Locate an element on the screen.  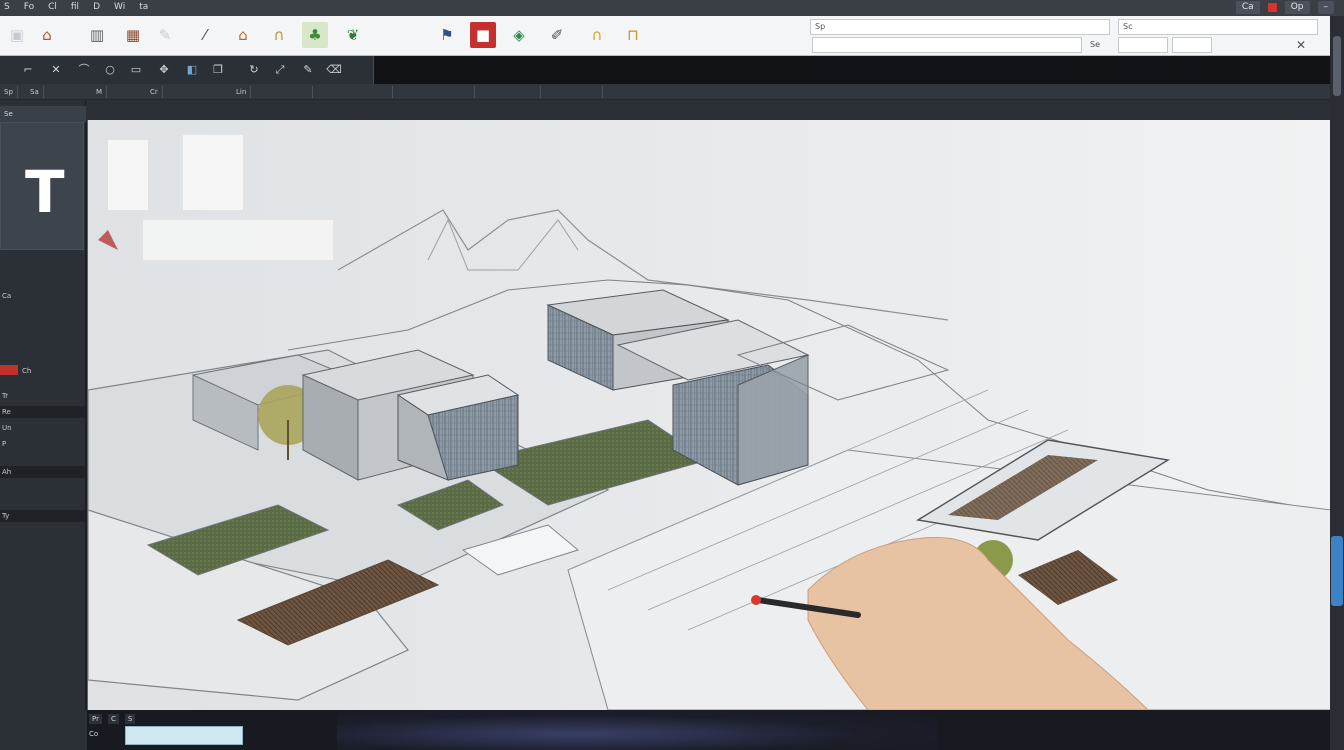
command-input is located at coordinates (184, 735).